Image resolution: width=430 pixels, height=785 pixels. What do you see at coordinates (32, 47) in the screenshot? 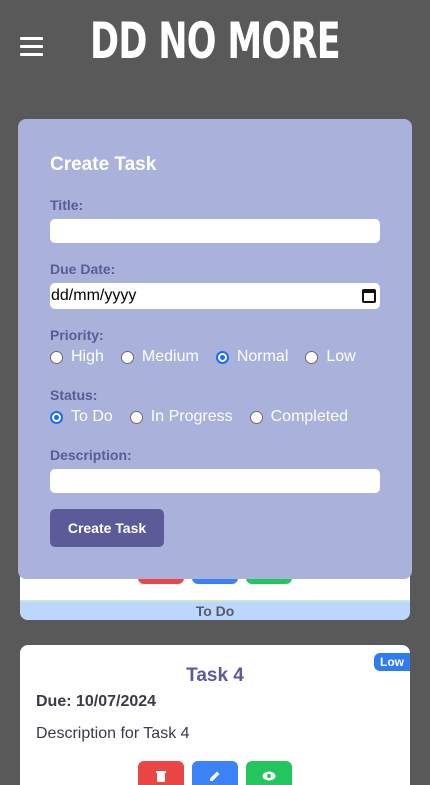
I see `hamburger-menu-icon` at bounding box center [32, 47].